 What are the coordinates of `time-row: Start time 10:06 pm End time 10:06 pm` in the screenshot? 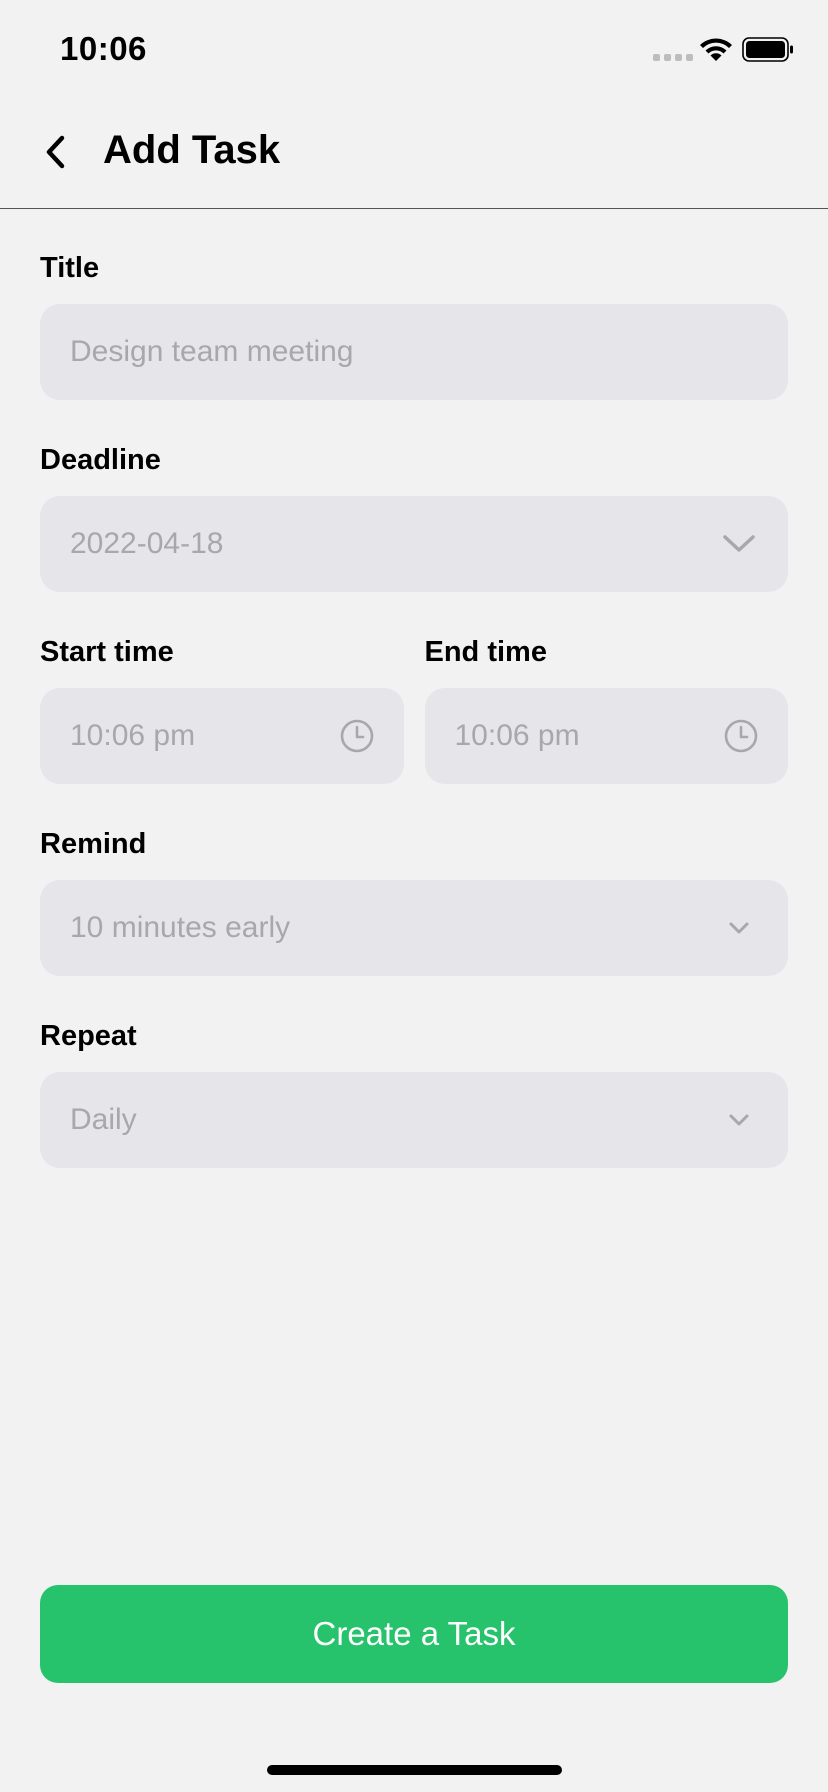 It's located at (414, 688).